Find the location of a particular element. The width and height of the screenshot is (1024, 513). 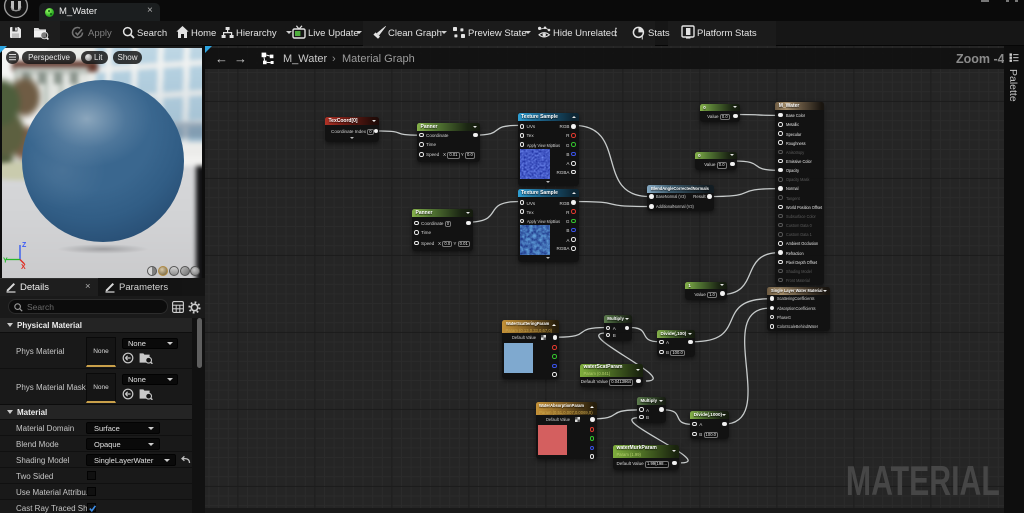

svg-text: i is located at coordinates (642, 37).